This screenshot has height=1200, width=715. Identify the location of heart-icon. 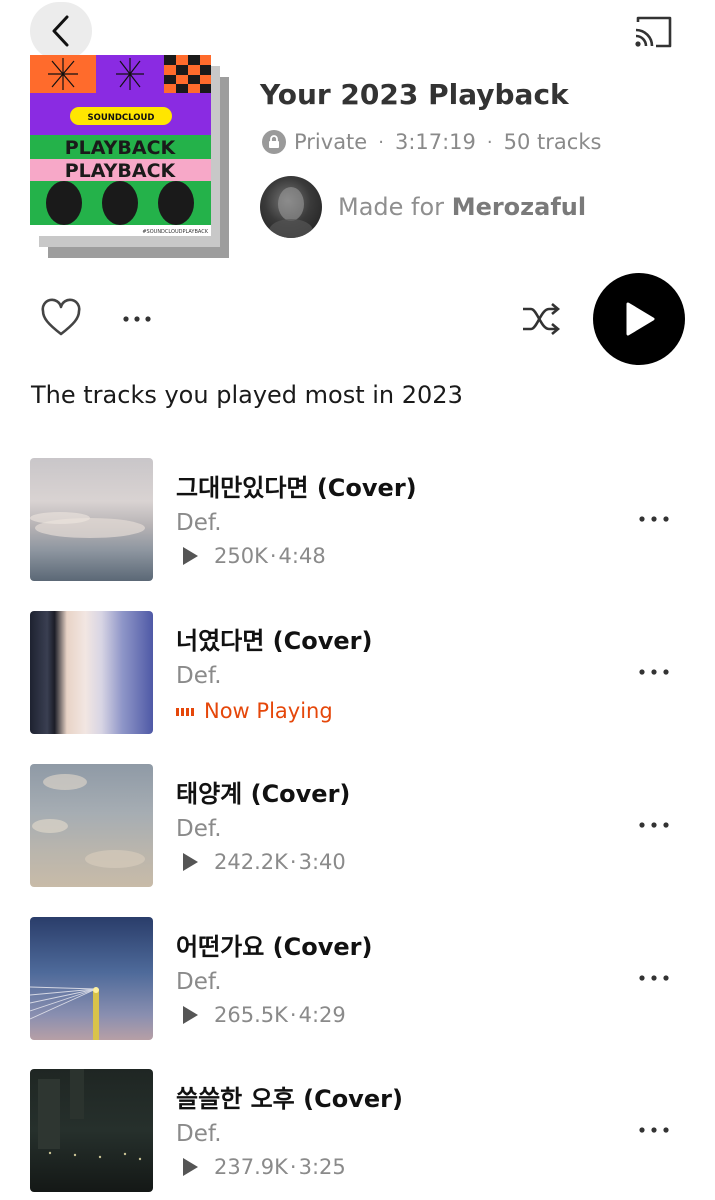
(61, 317).